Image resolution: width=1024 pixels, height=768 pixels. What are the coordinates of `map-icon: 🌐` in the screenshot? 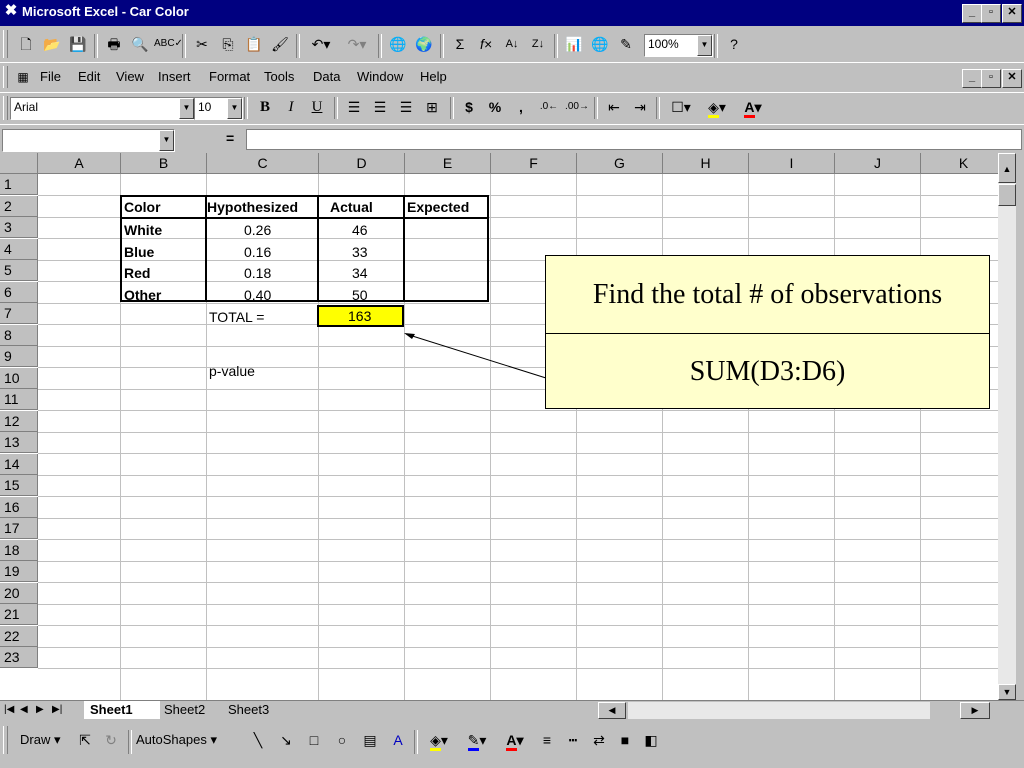 It's located at (600, 44).